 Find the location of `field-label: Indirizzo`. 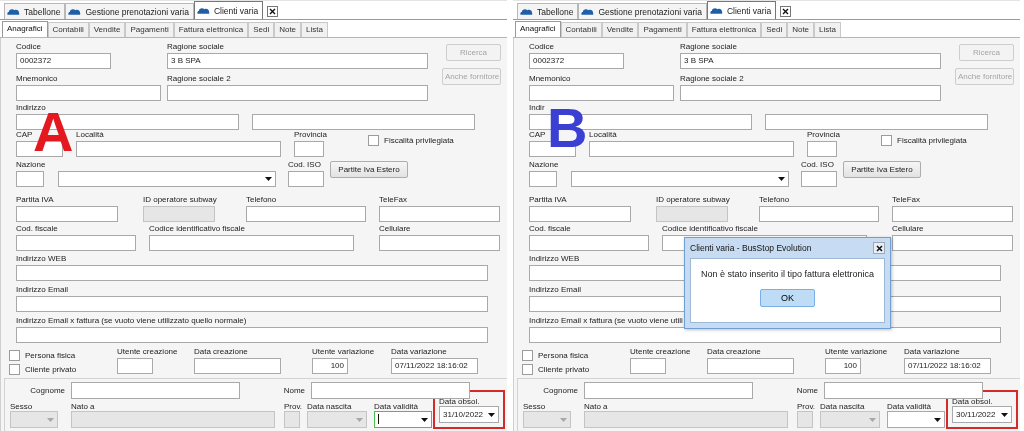

field-label: Indirizzo is located at coordinates (31, 107).